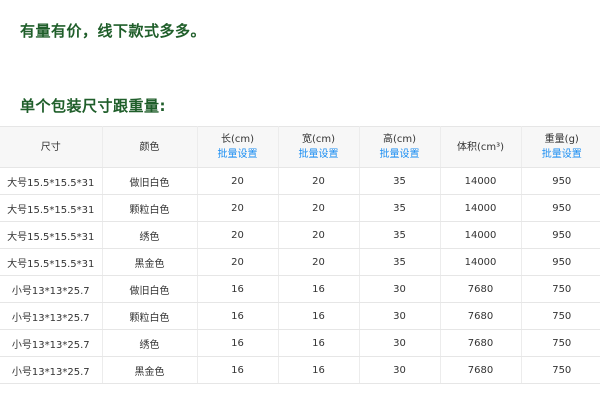  Describe the element at coordinates (113, 31) in the screenshot. I see `headline: 有量有价，线下款式多多。` at that location.